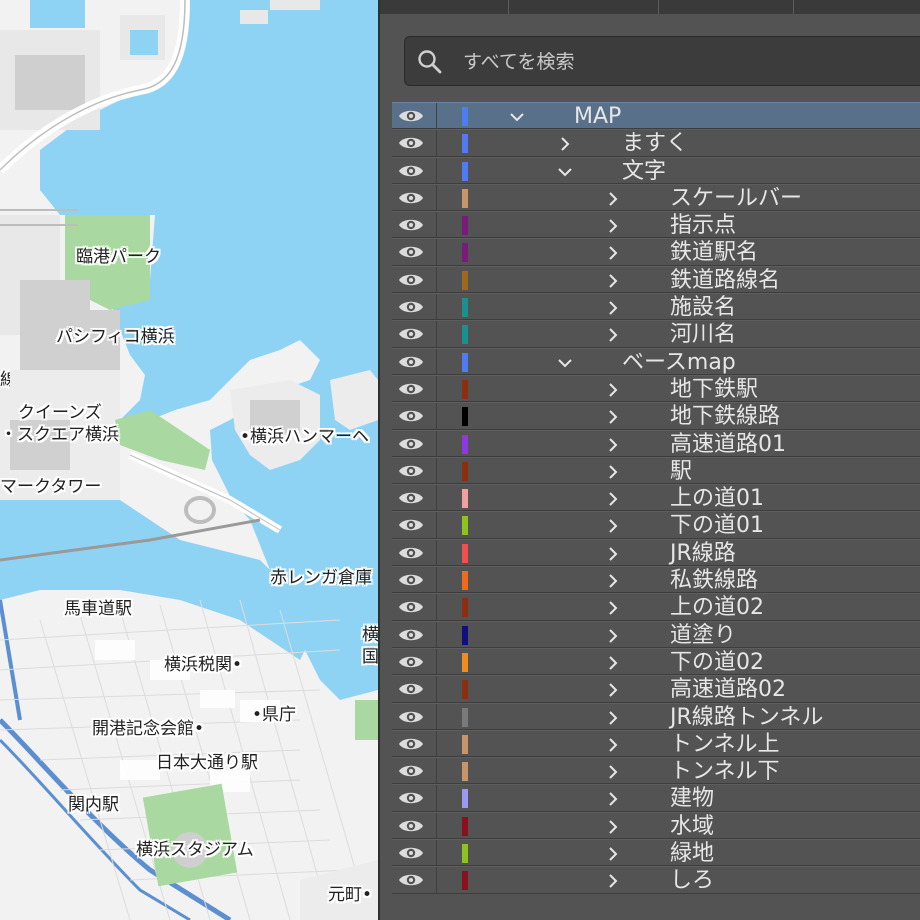 The height and width of the screenshot is (920, 920). What do you see at coordinates (656, 580) in the screenshot?
I see `layer-row: 私鉄線路` at bounding box center [656, 580].